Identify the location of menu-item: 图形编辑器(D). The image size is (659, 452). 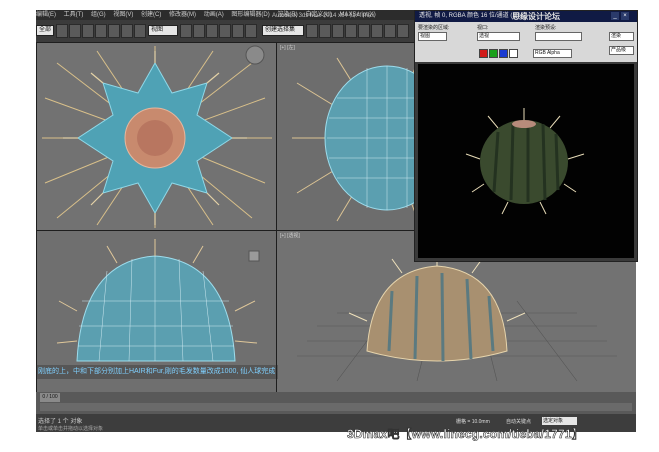
(250, 15).